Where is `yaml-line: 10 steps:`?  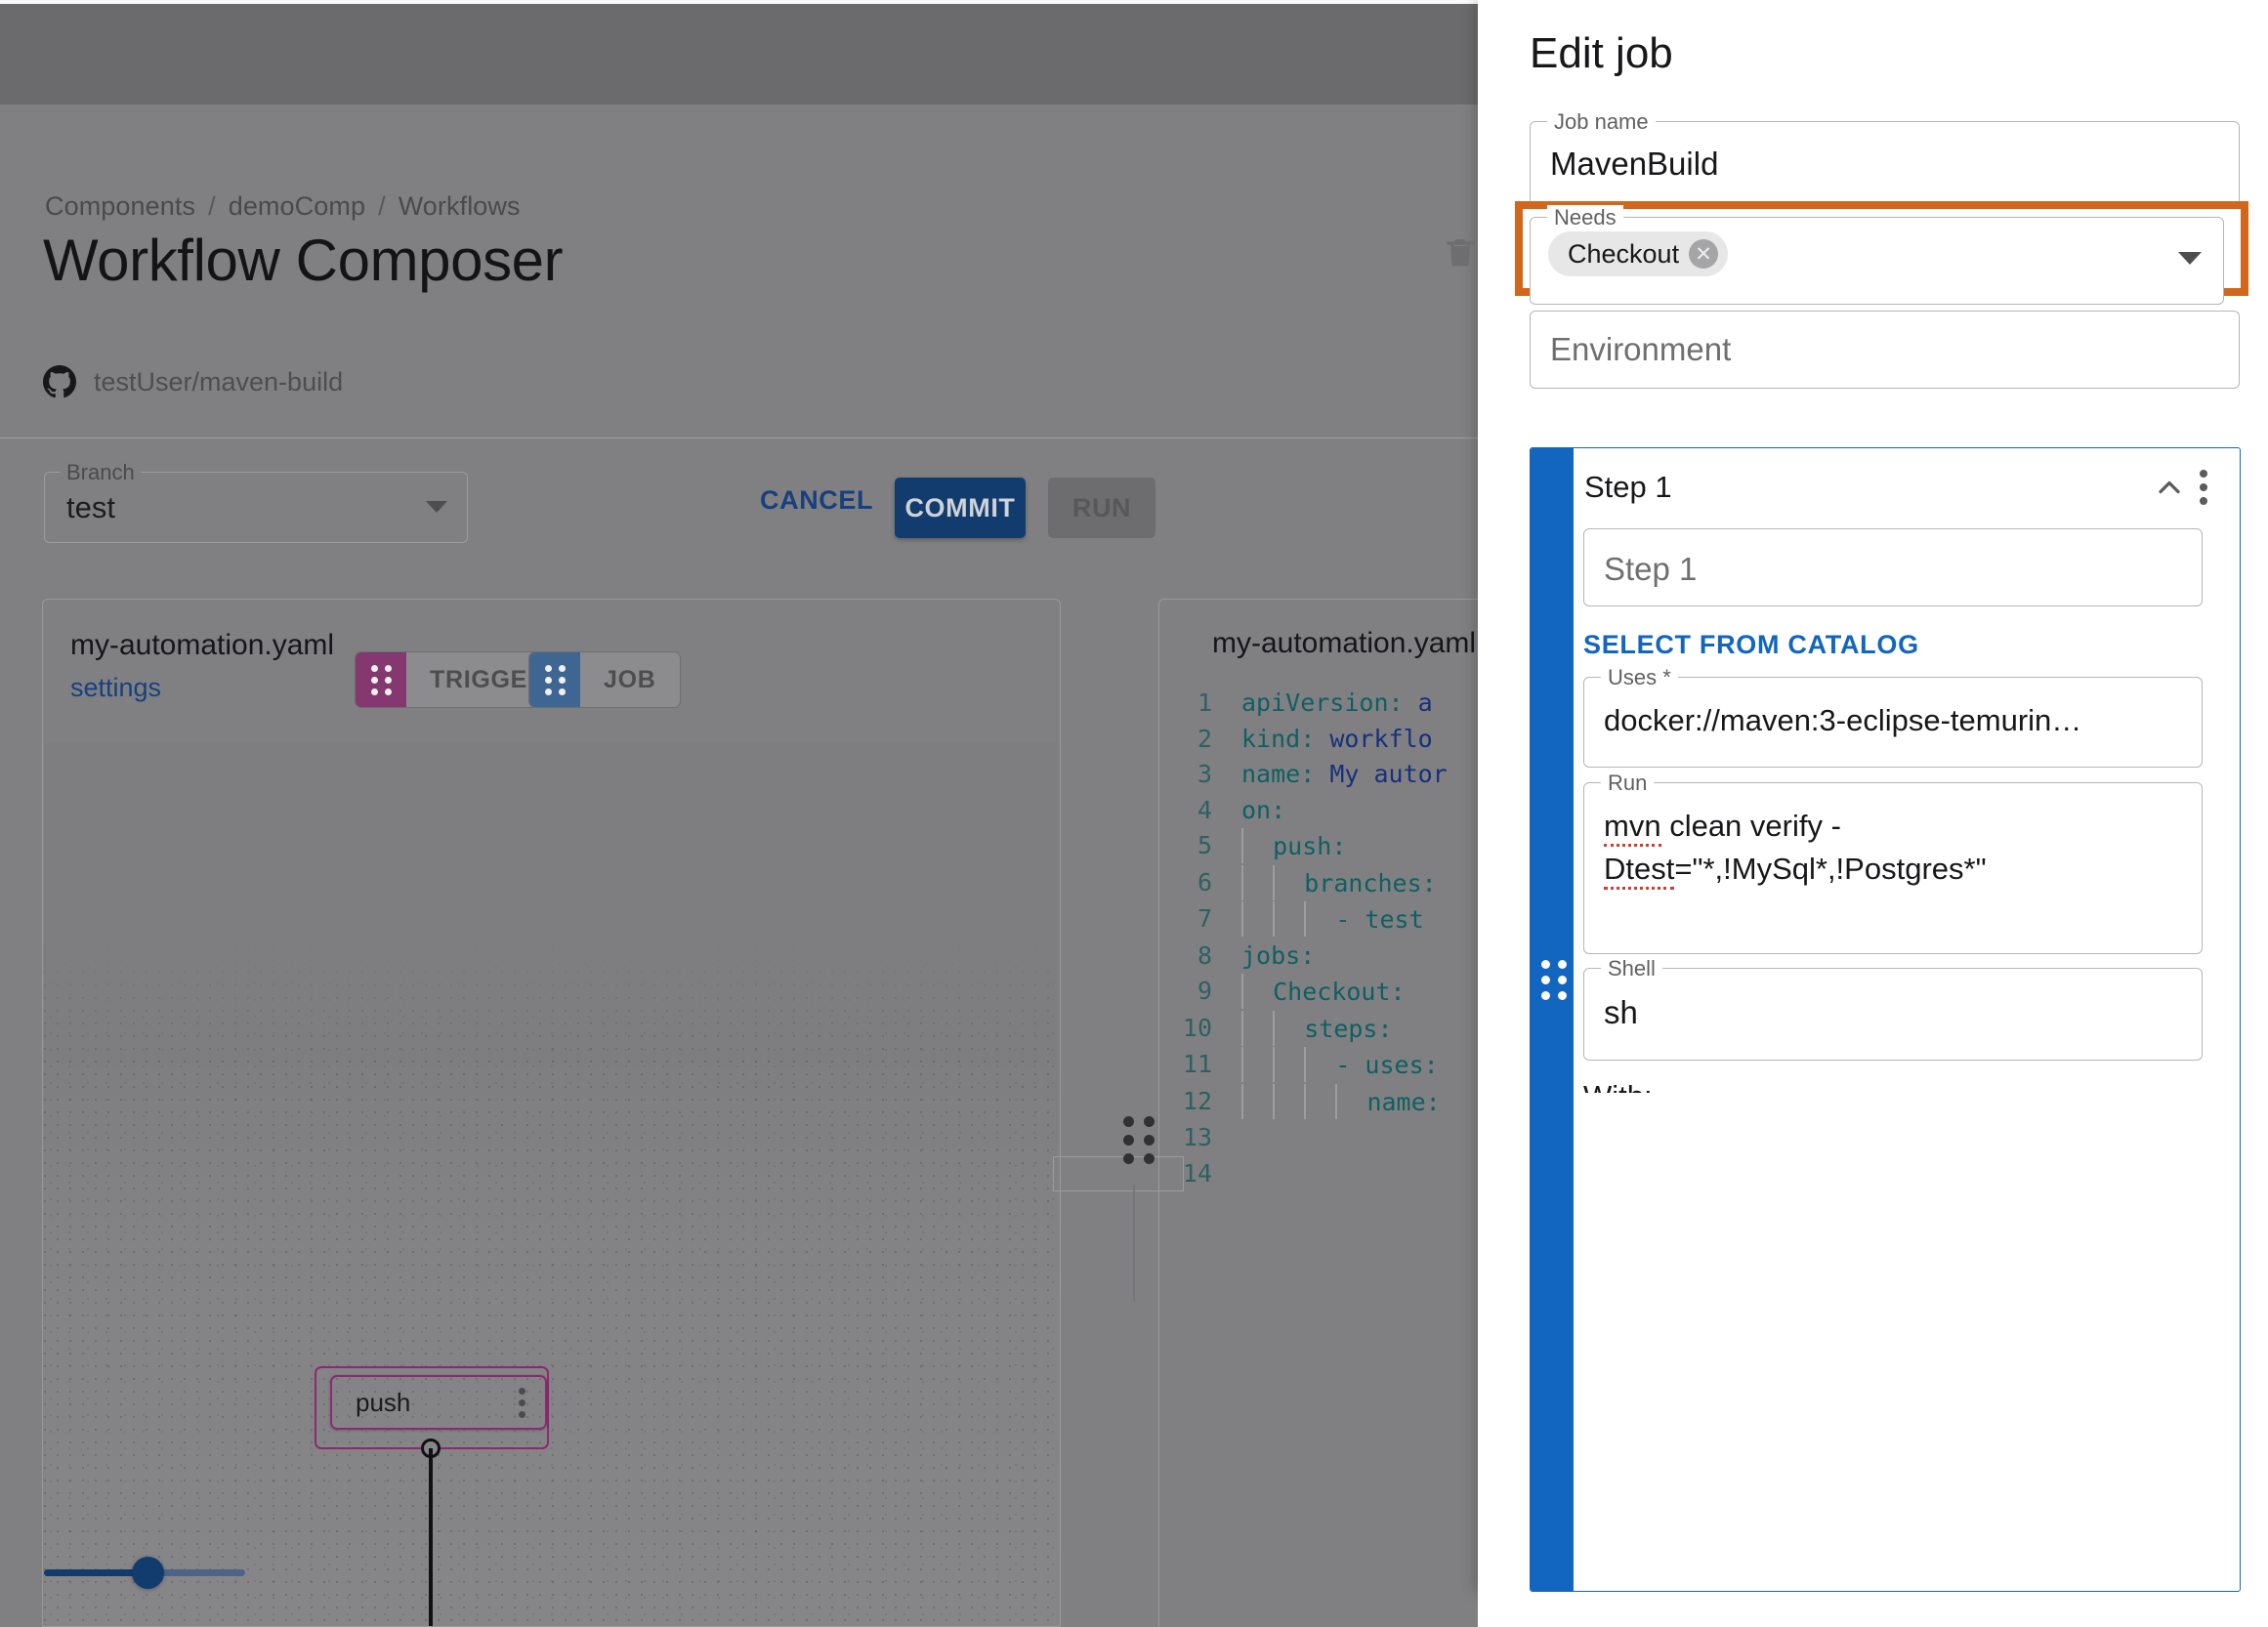
yaml-line: 10 steps: is located at coordinates (1303, 1029).